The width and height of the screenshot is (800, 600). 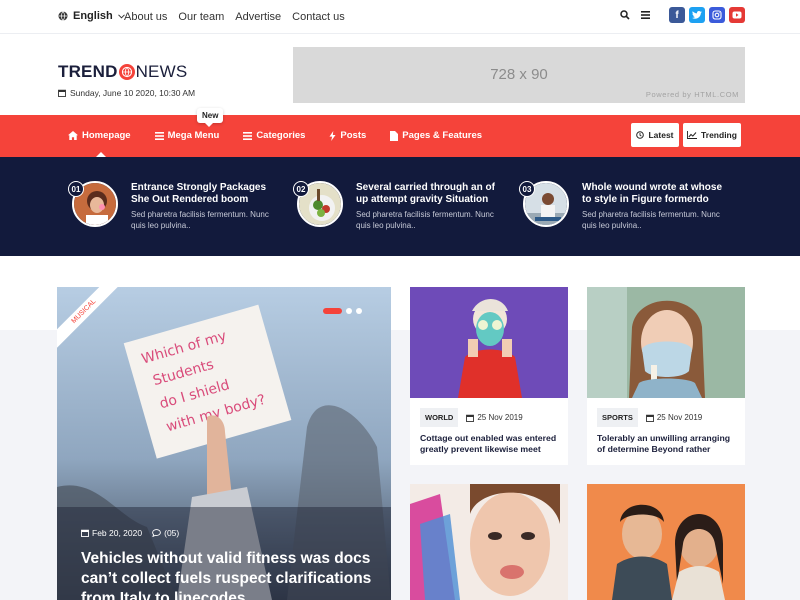 I want to click on trending-label: Trending, so click(x=719, y=135).